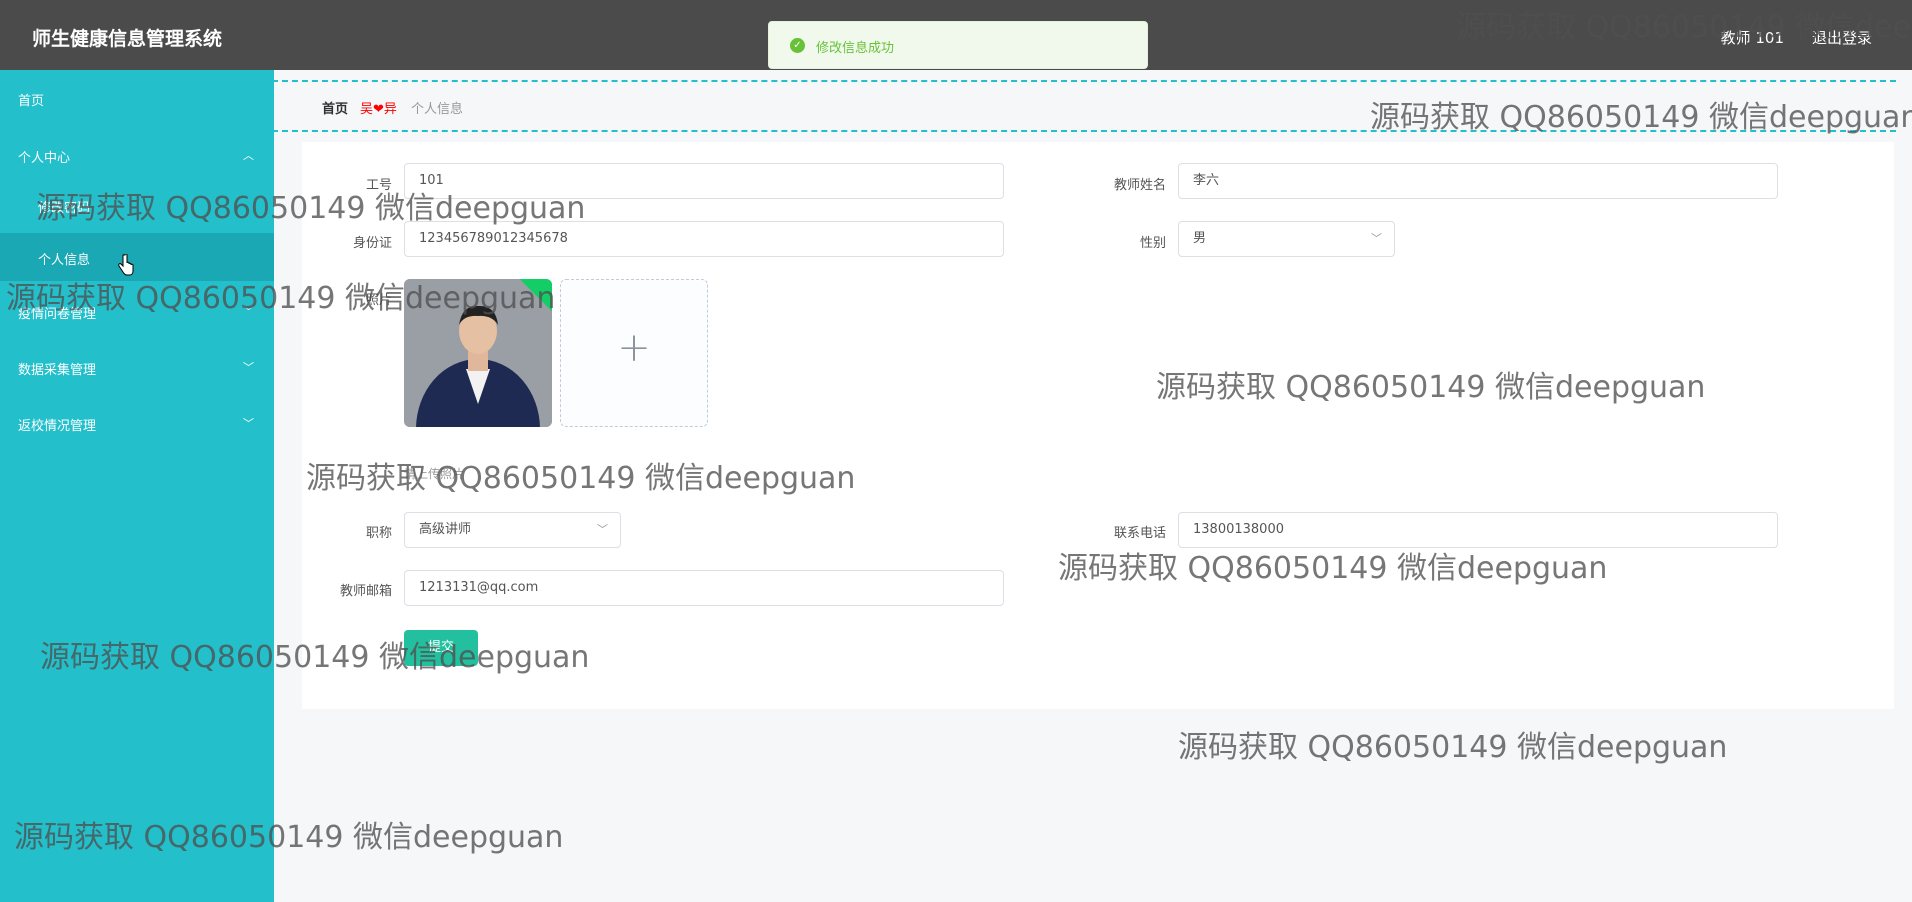 The height and width of the screenshot is (902, 1912). Describe the element at coordinates (365, 591) in the screenshot. I see `email-label: 教师邮箱` at that location.